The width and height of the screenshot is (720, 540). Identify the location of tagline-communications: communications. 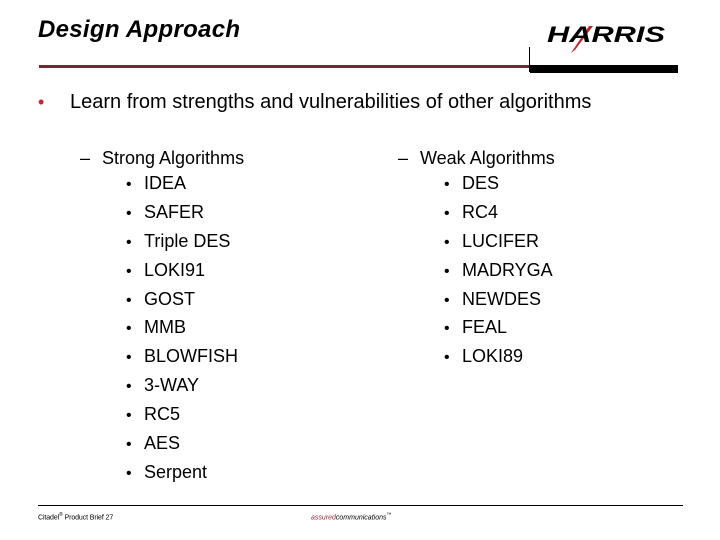
(361, 518).